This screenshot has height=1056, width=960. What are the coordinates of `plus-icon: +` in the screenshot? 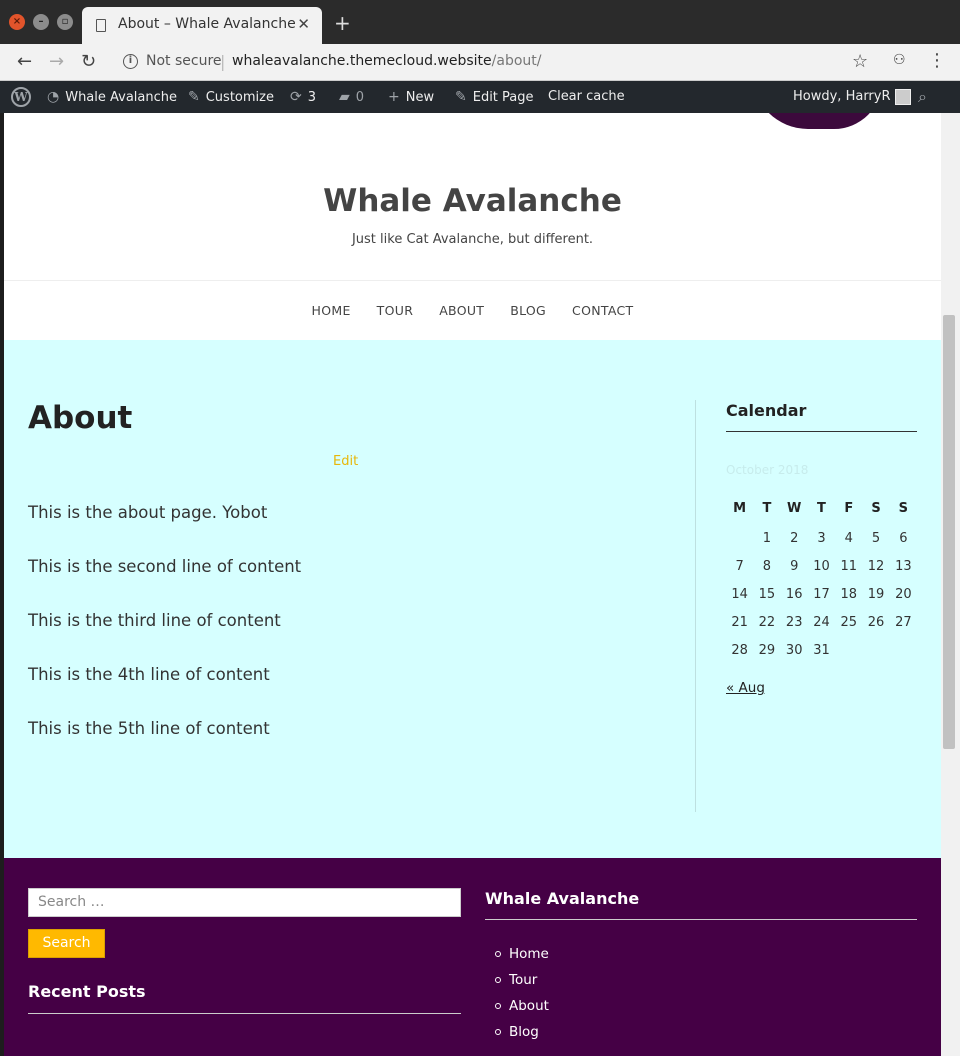 It's located at (394, 97).